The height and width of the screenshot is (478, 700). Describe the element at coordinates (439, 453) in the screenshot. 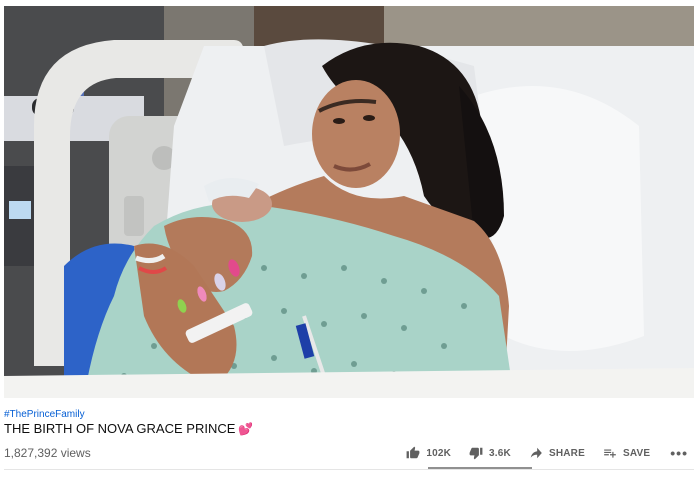

I see `like-count: 102K` at that location.